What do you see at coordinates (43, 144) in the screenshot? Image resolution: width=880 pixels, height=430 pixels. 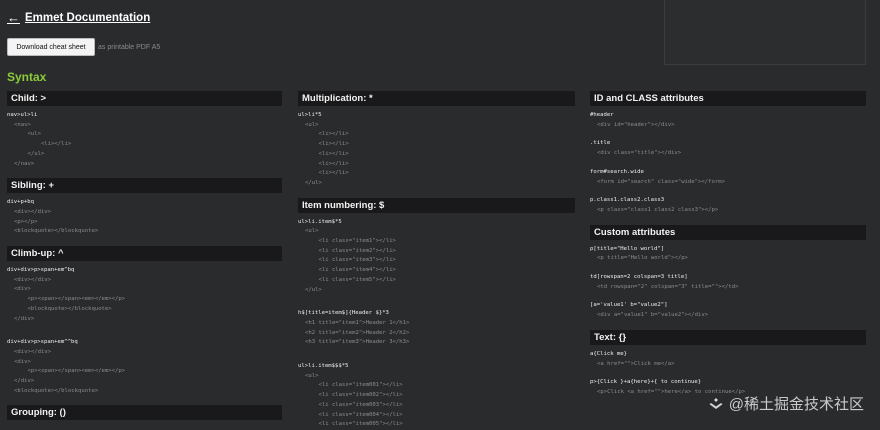 I see `expanded-output: <nav> <ul> <li></li> </ul> </nav>` at bounding box center [43, 144].